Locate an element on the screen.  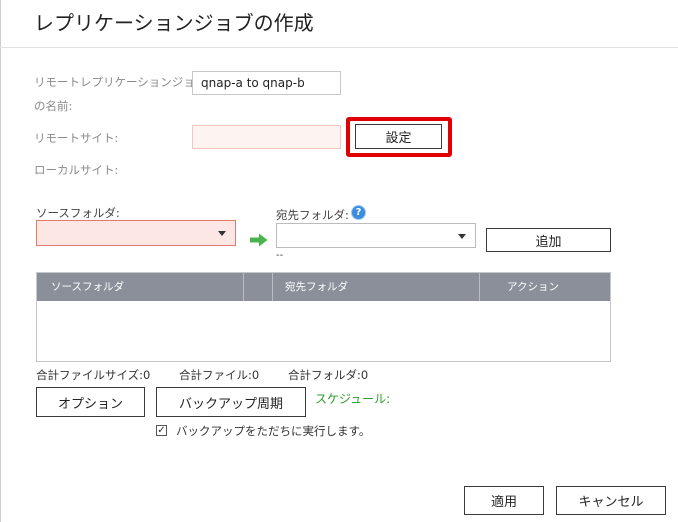
source-folder-select is located at coordinates (136, 233).